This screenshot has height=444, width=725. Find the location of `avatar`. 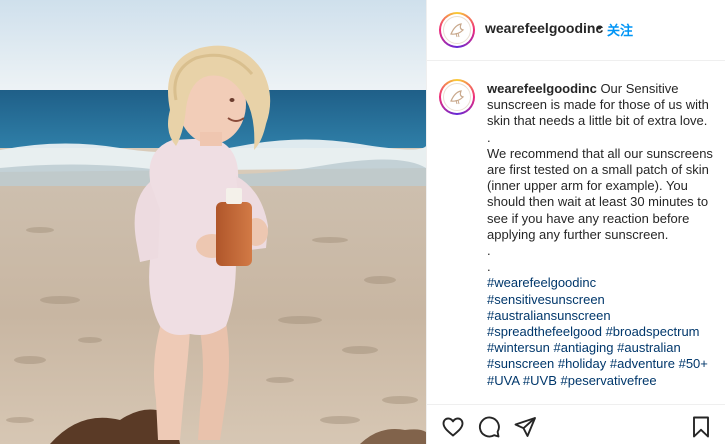

avatar is located at coordinates (457, 30).